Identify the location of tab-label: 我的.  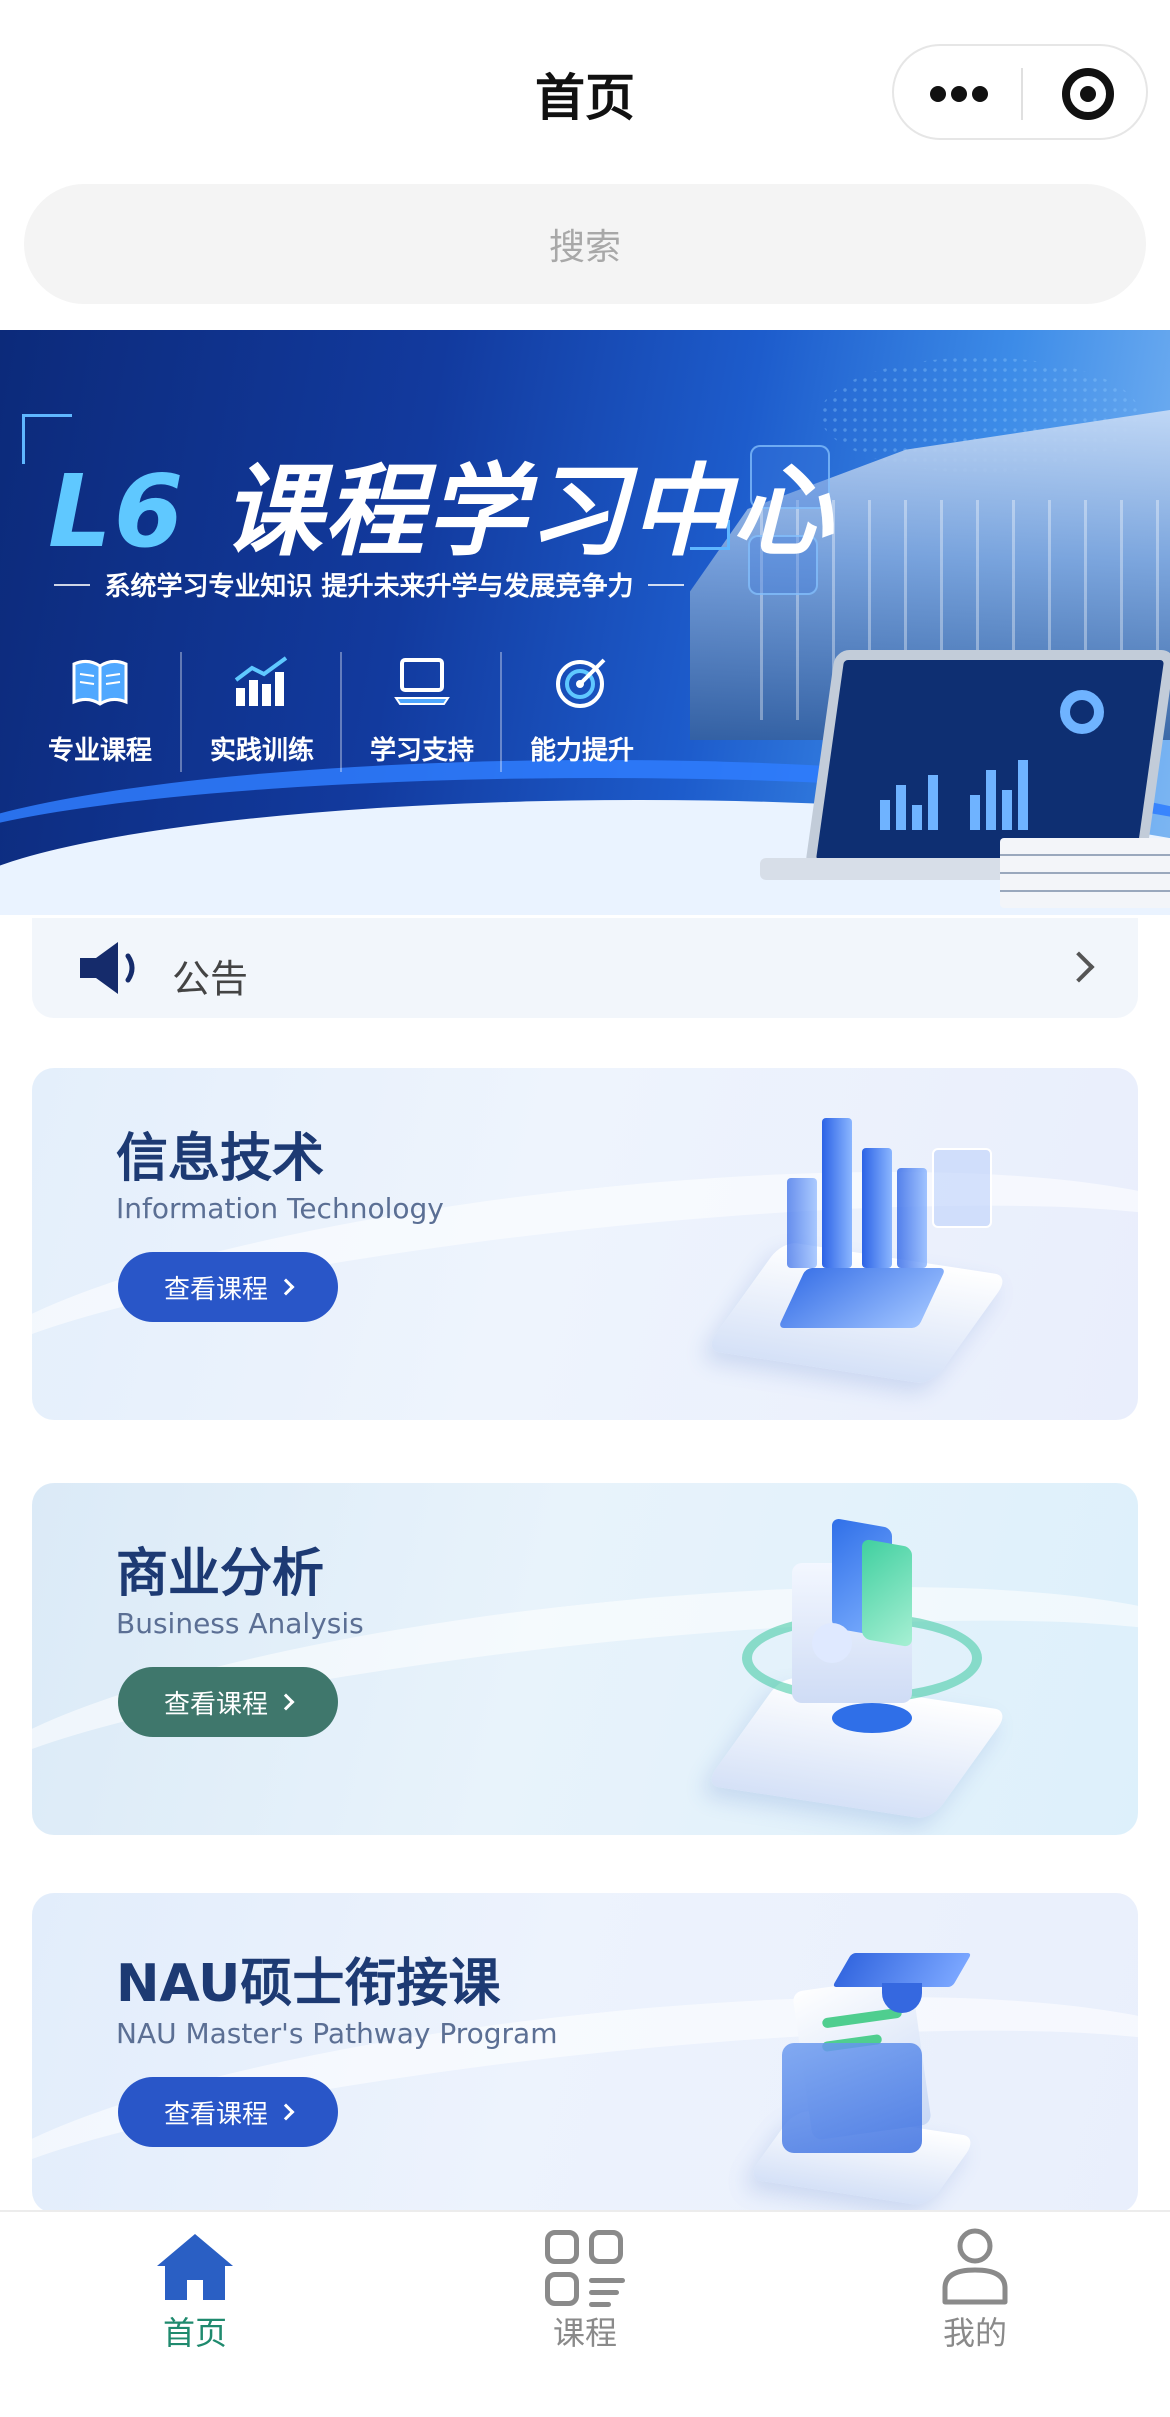
(974, 2333).